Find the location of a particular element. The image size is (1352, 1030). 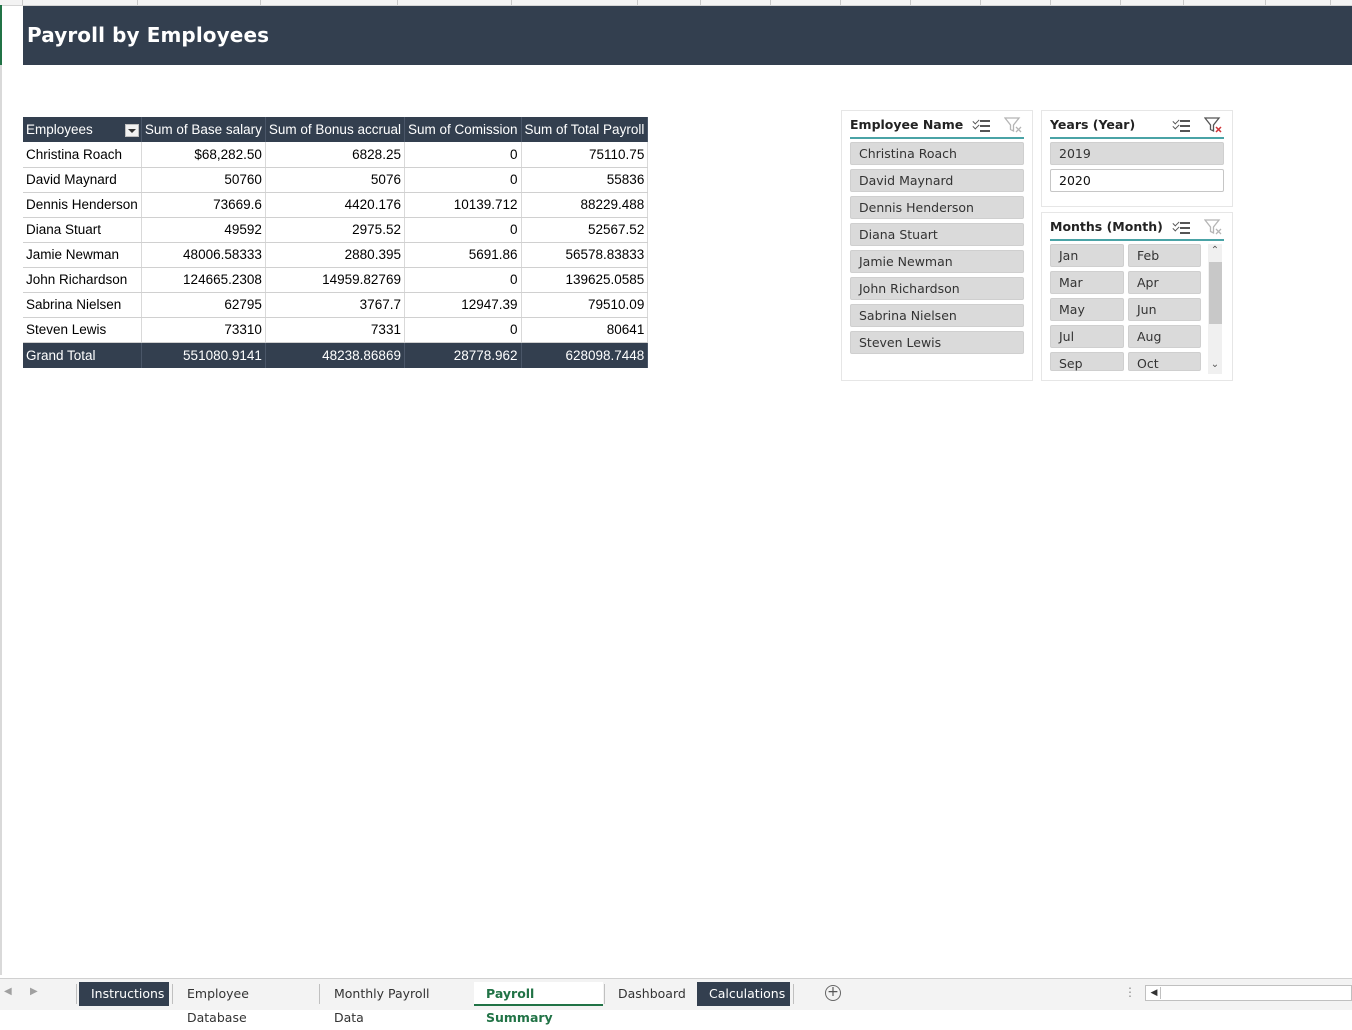

table-cell: 48238.86869 is located at coordinates (335, 355).